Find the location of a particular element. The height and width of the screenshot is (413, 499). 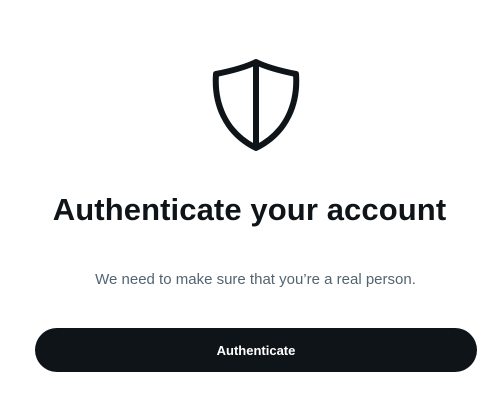

authenticate-button-label: Authenticate is located at coordinates (256, 350).